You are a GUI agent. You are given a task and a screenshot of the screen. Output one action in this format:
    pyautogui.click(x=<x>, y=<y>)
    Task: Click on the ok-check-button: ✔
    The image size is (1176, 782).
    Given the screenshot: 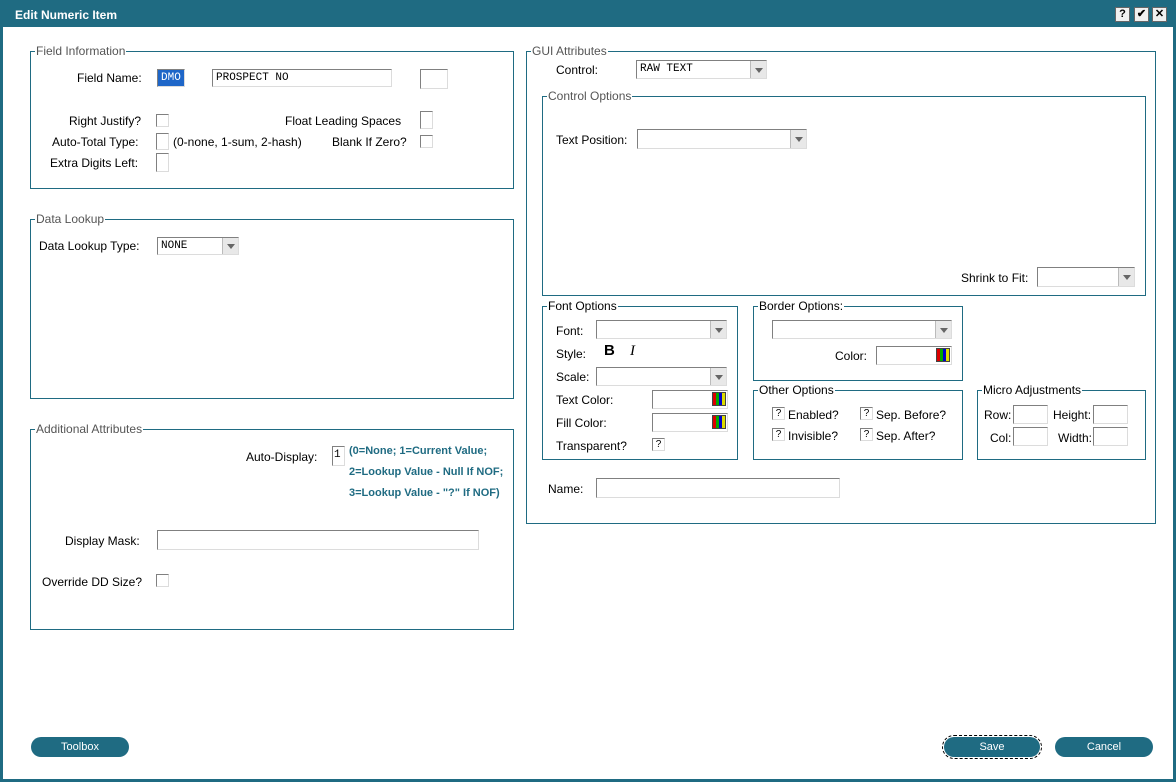 What is the action you would take?
    pyautogui.click(x=1141, y=14)
    